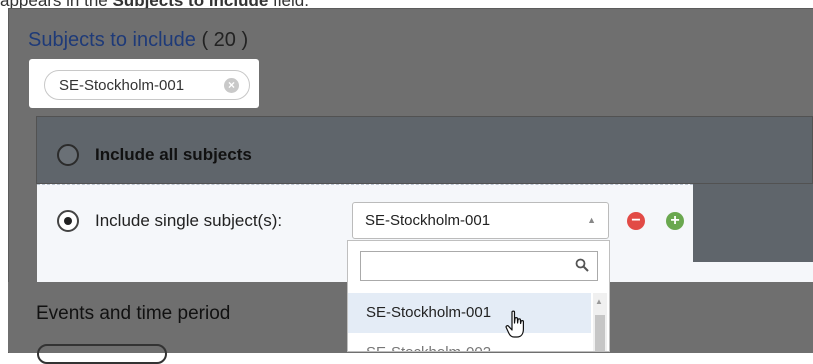 The width and height of the screenshot is (813, 364). I want to click on dropdown-search-input, so click(479, 266).